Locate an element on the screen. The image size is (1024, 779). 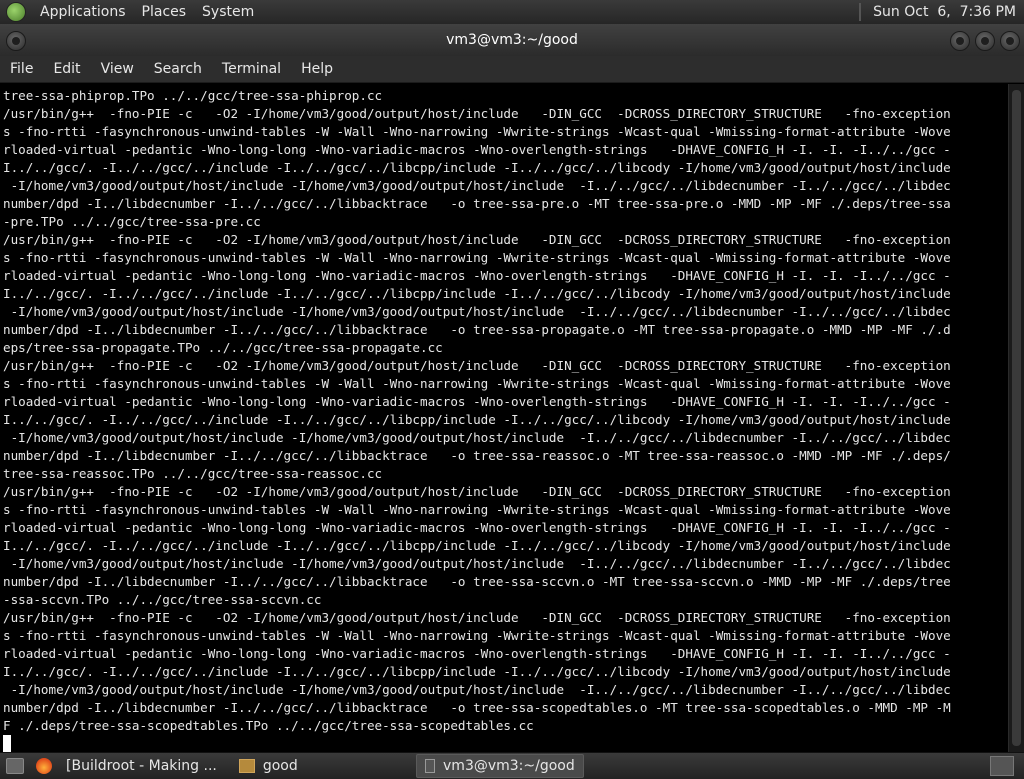
task-good-label: good is located at coordinates (280, 766).